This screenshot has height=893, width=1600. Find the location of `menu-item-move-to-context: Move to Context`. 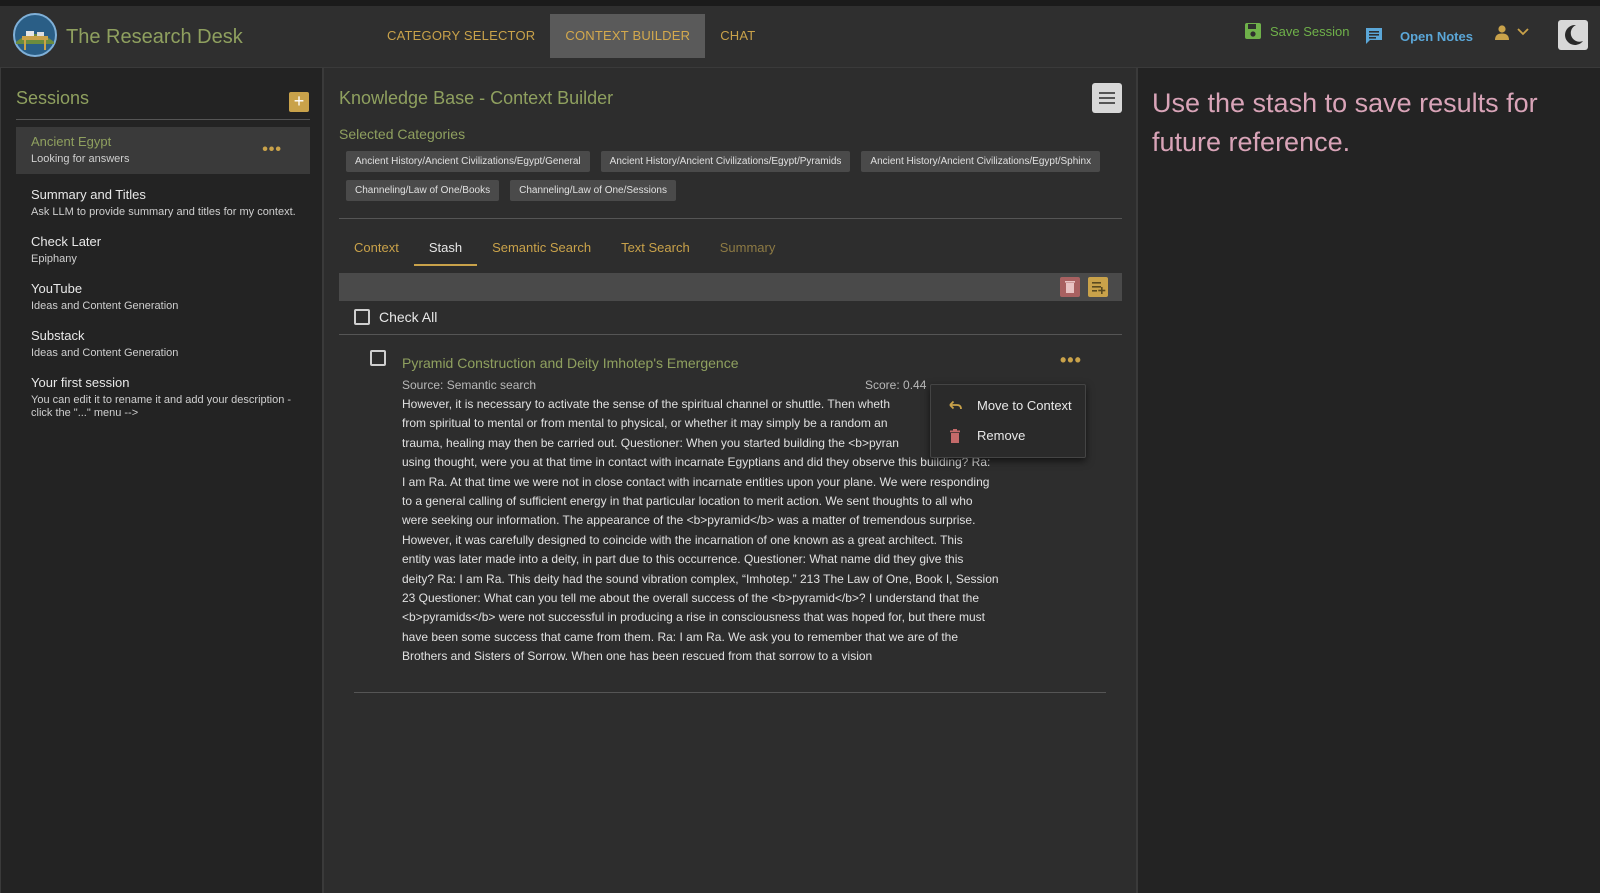

menu-item-move-to-context: Move to Context is located at coordinates (1009, 405).